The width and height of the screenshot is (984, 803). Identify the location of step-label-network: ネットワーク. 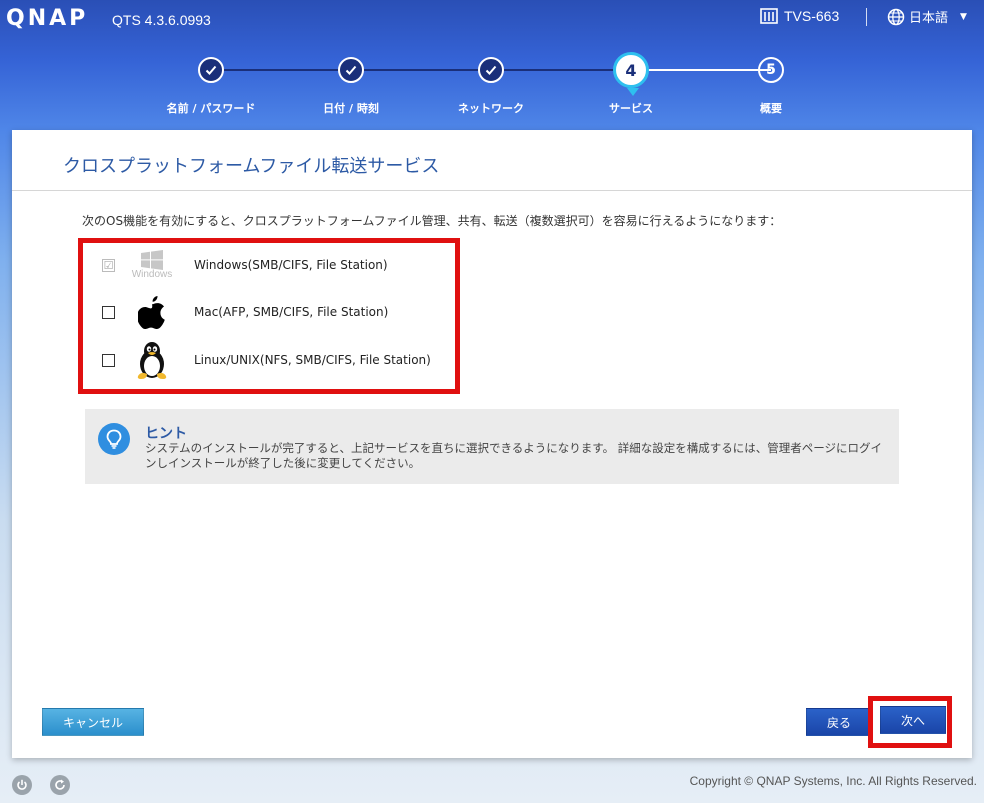
(491, 108).